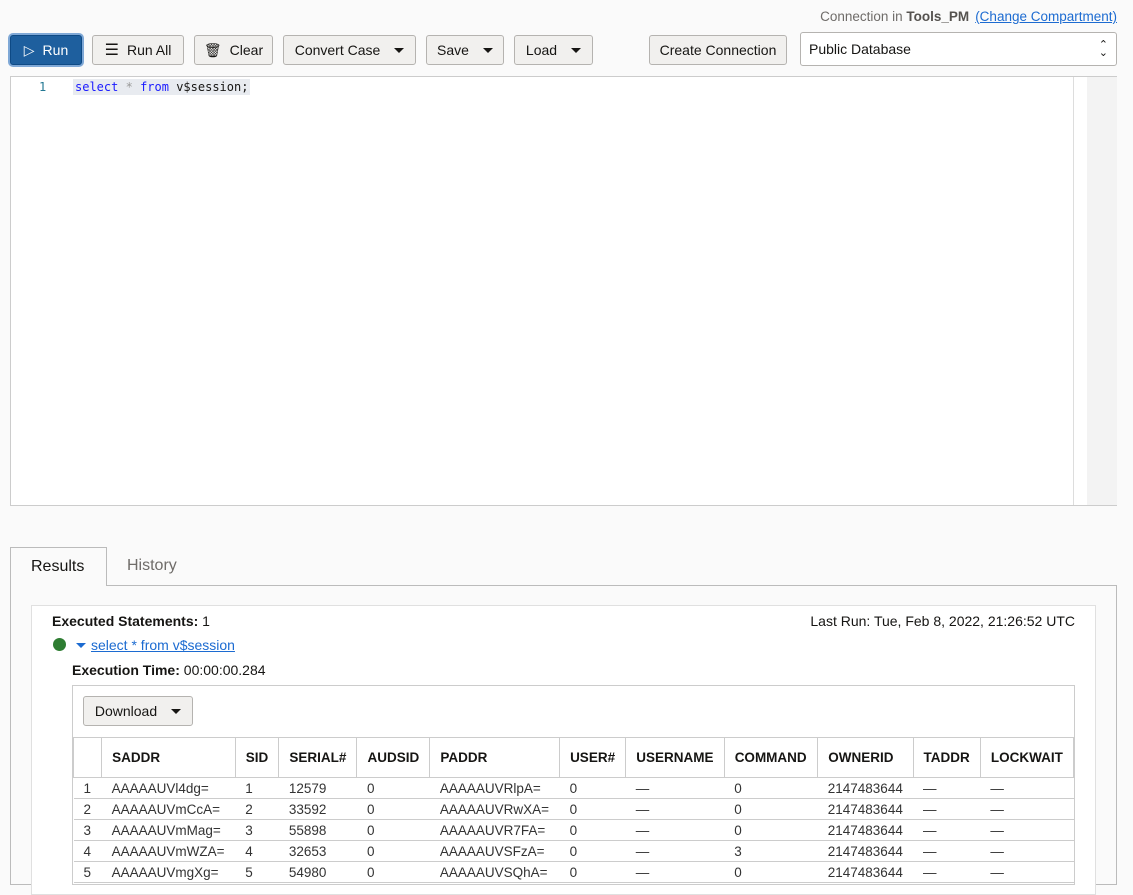  Describe the element at coordinates (771, 757) in the screenshot. I see `column-header: COMMAND` at that location.